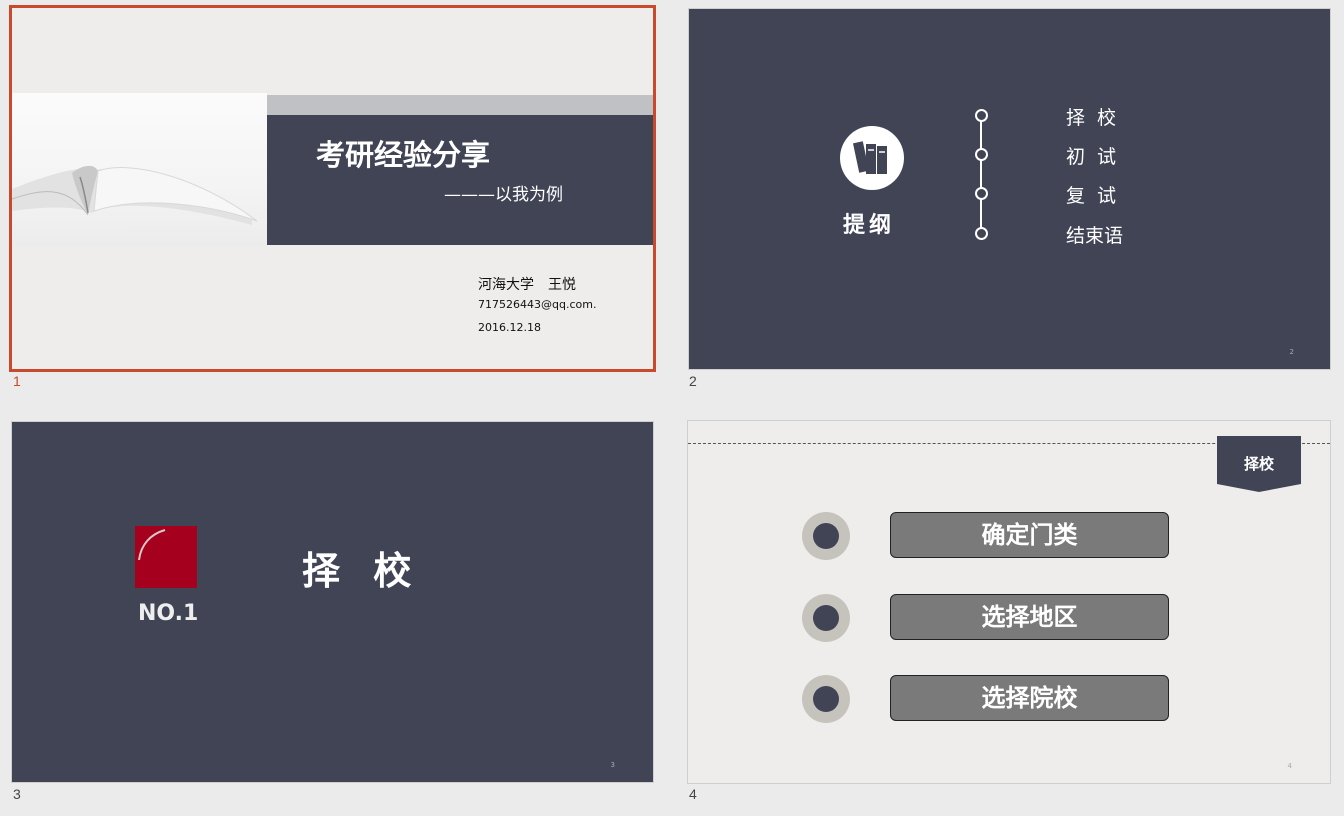 Image resolution: width=1344 pixels, height=816 pixels. Describe the element at coordinates (612, 765) in the screenshot. I see `page-number: 3` at that location.